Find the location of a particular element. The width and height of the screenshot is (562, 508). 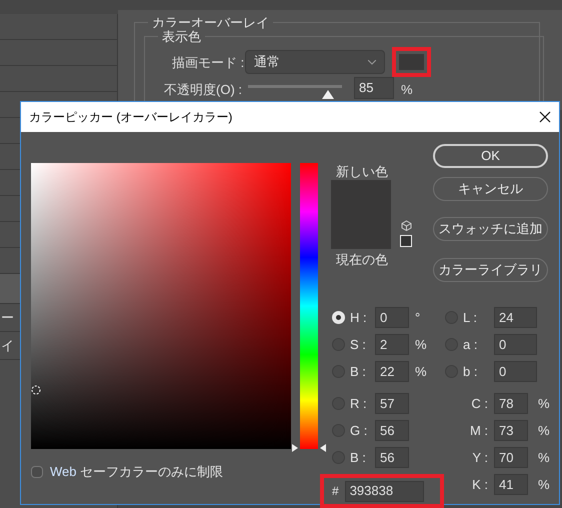

number-field: 41 is located at coordinates (511, 484).